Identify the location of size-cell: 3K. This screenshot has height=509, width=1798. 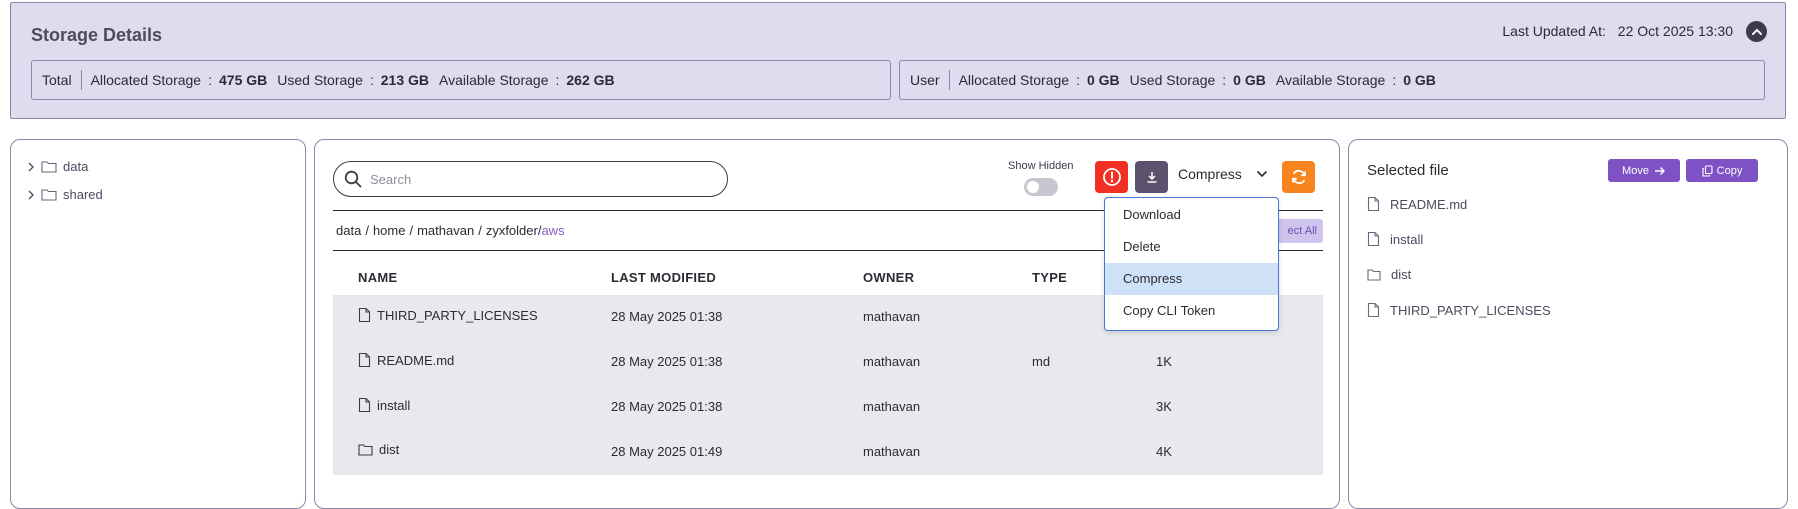
(1164, 406).